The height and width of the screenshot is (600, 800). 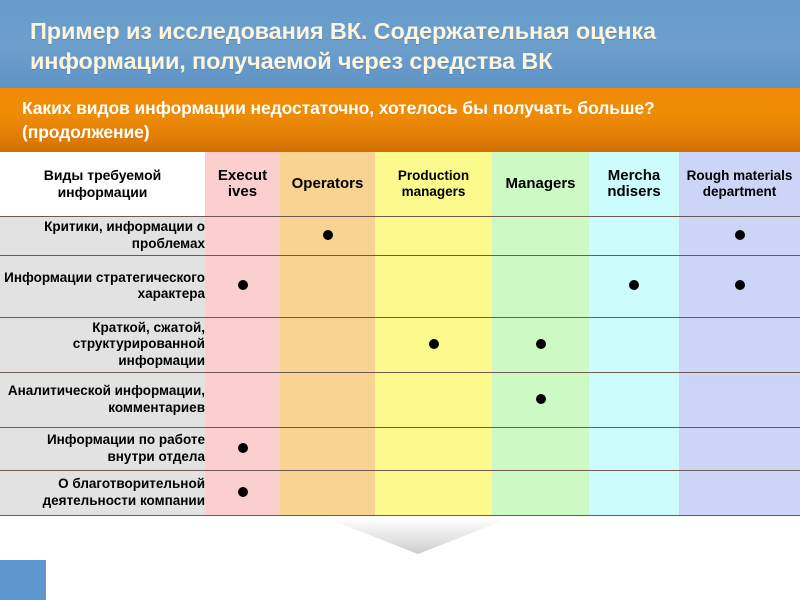 I want to click on table-row: Информации стратегического характера, so click(x=400, y=285).